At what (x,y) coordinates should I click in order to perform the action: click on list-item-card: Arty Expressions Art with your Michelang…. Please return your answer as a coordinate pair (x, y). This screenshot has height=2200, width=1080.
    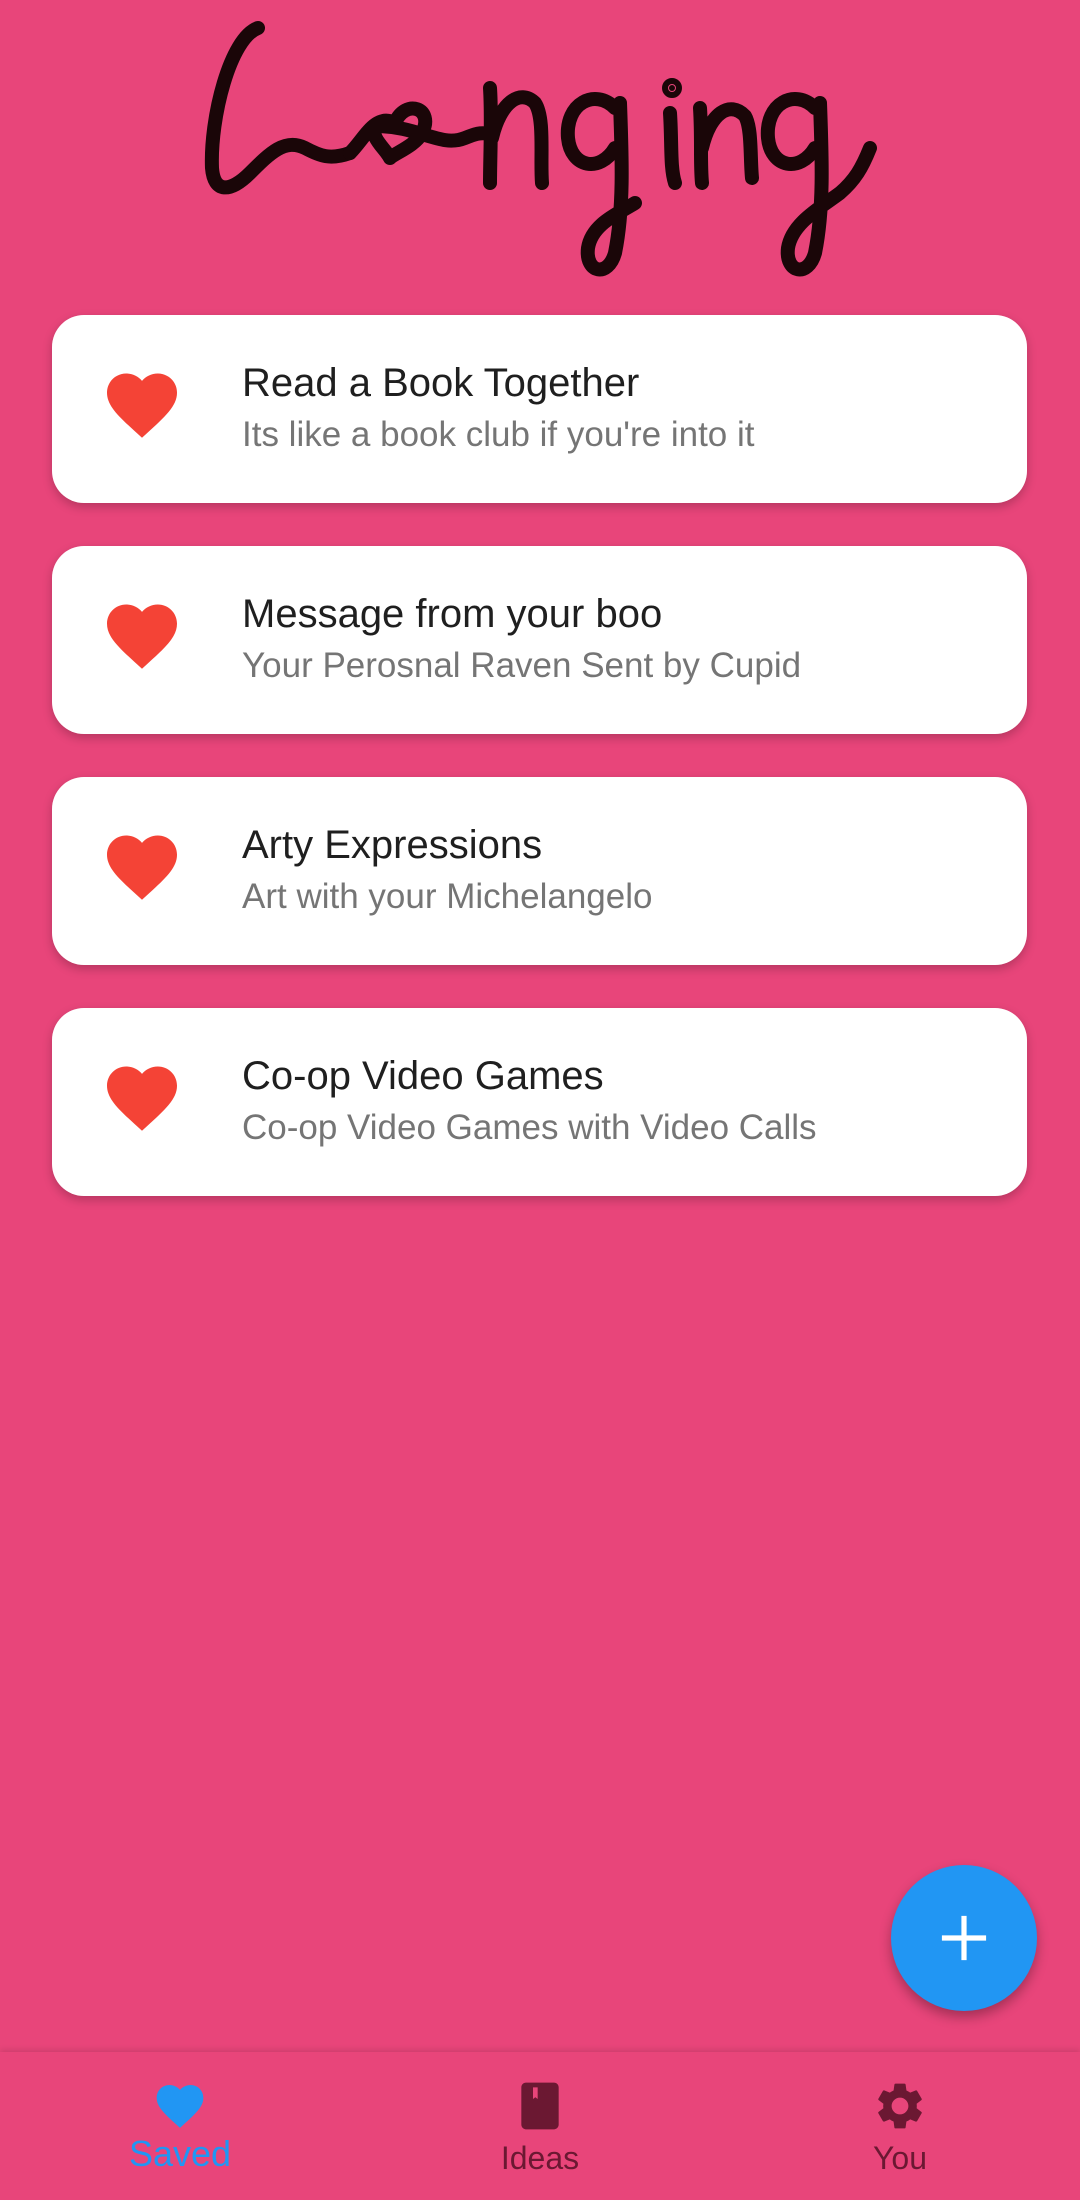
    Looking at the image, I should click on (539, 871).